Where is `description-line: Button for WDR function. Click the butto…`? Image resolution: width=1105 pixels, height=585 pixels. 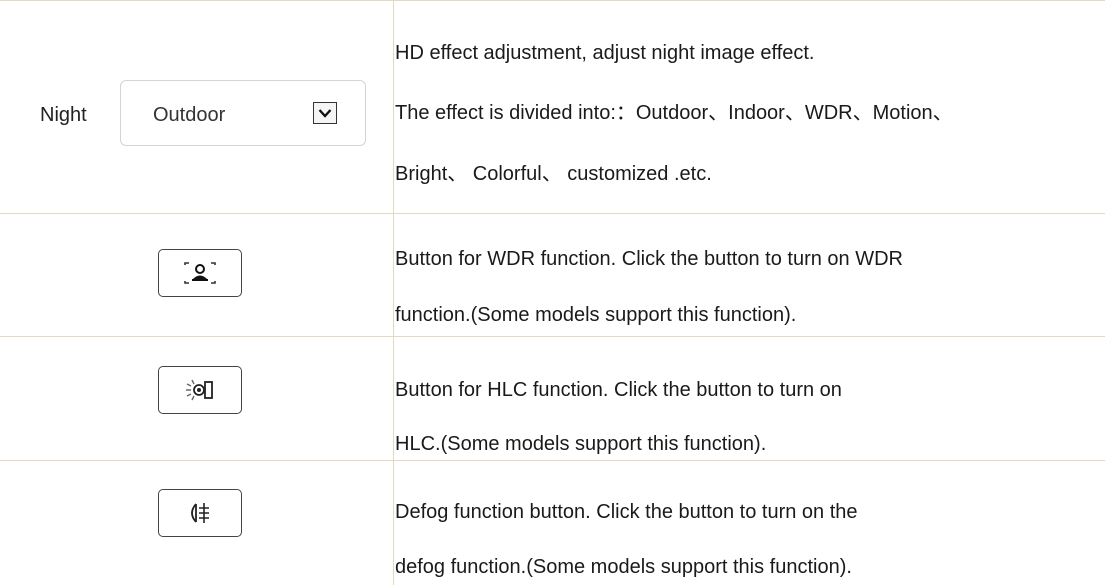 description-line: Button for WDR function. Click the butto… is located at coordinates (649, 259).